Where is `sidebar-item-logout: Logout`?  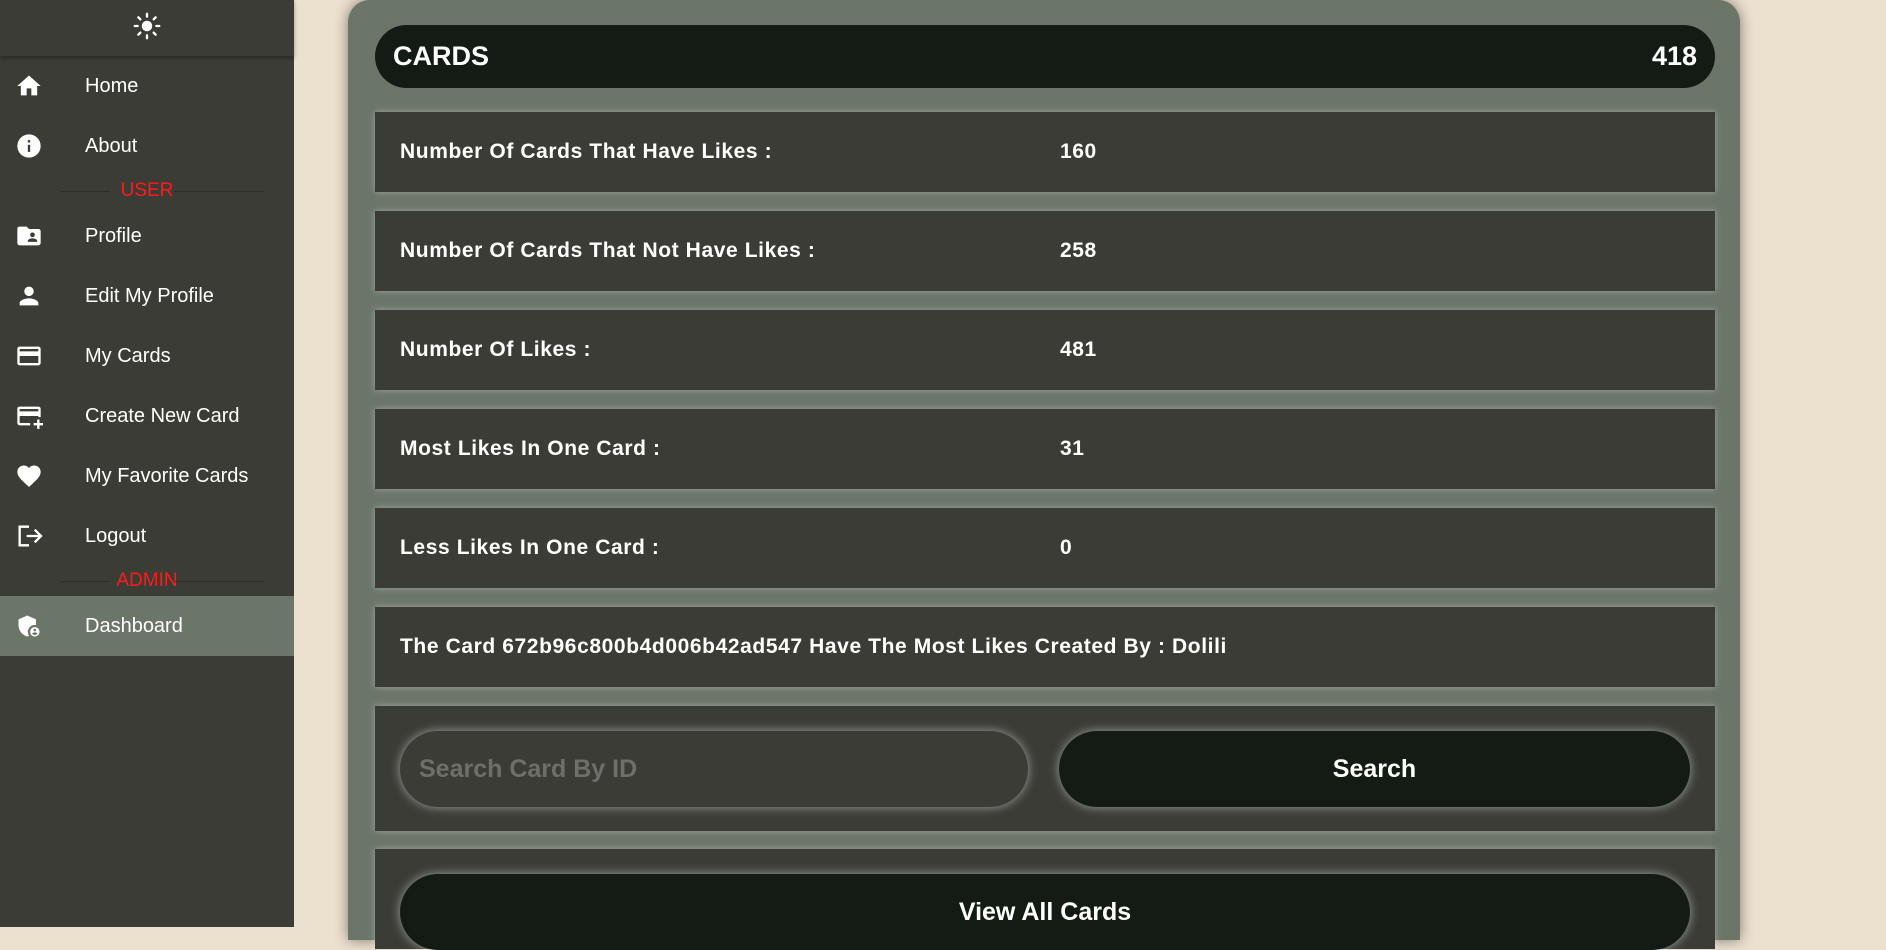 sidebar-item-logout: Logout is located at coordinates (147, 536).